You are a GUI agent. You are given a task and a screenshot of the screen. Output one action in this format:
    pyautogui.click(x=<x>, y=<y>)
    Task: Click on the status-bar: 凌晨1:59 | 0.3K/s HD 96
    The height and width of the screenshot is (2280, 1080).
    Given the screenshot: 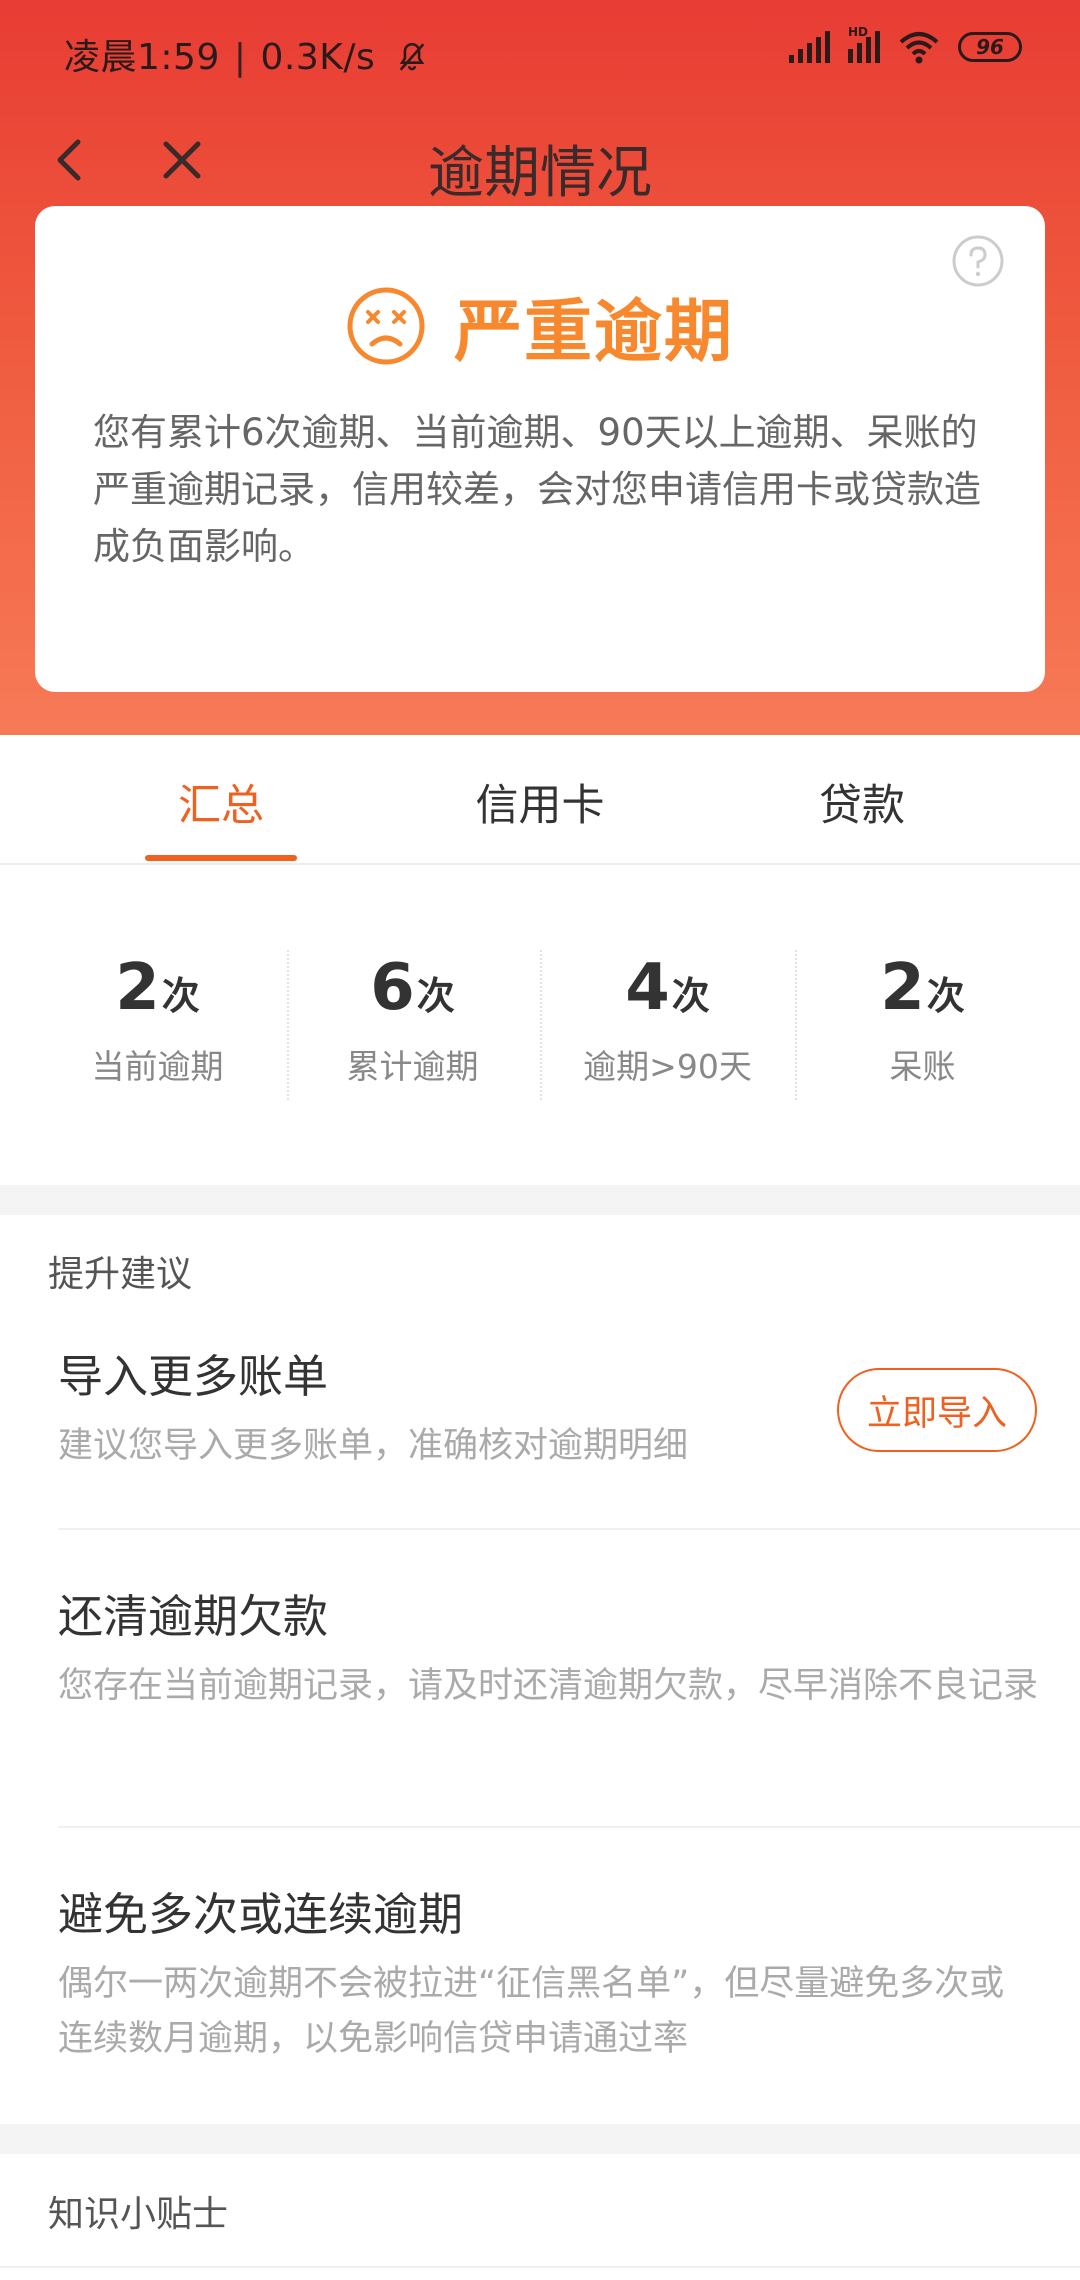 What is the action you would take?
    pyautogui.click(x=540, y=50)
    